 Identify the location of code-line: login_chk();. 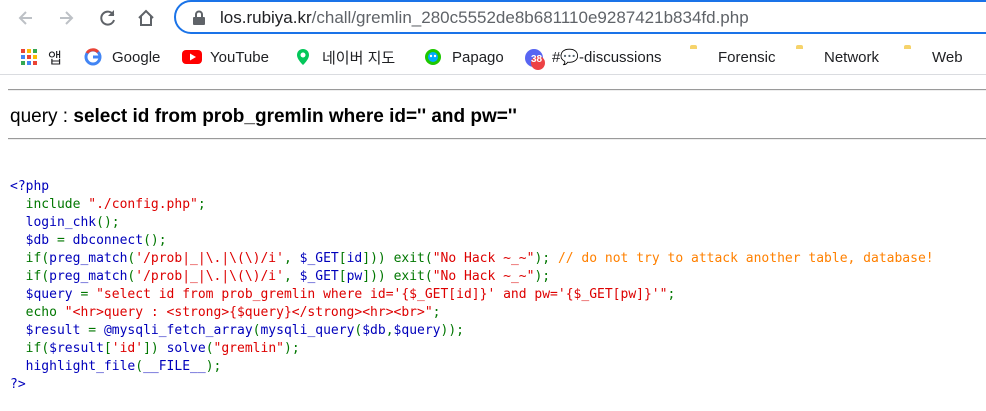
(72, 222).